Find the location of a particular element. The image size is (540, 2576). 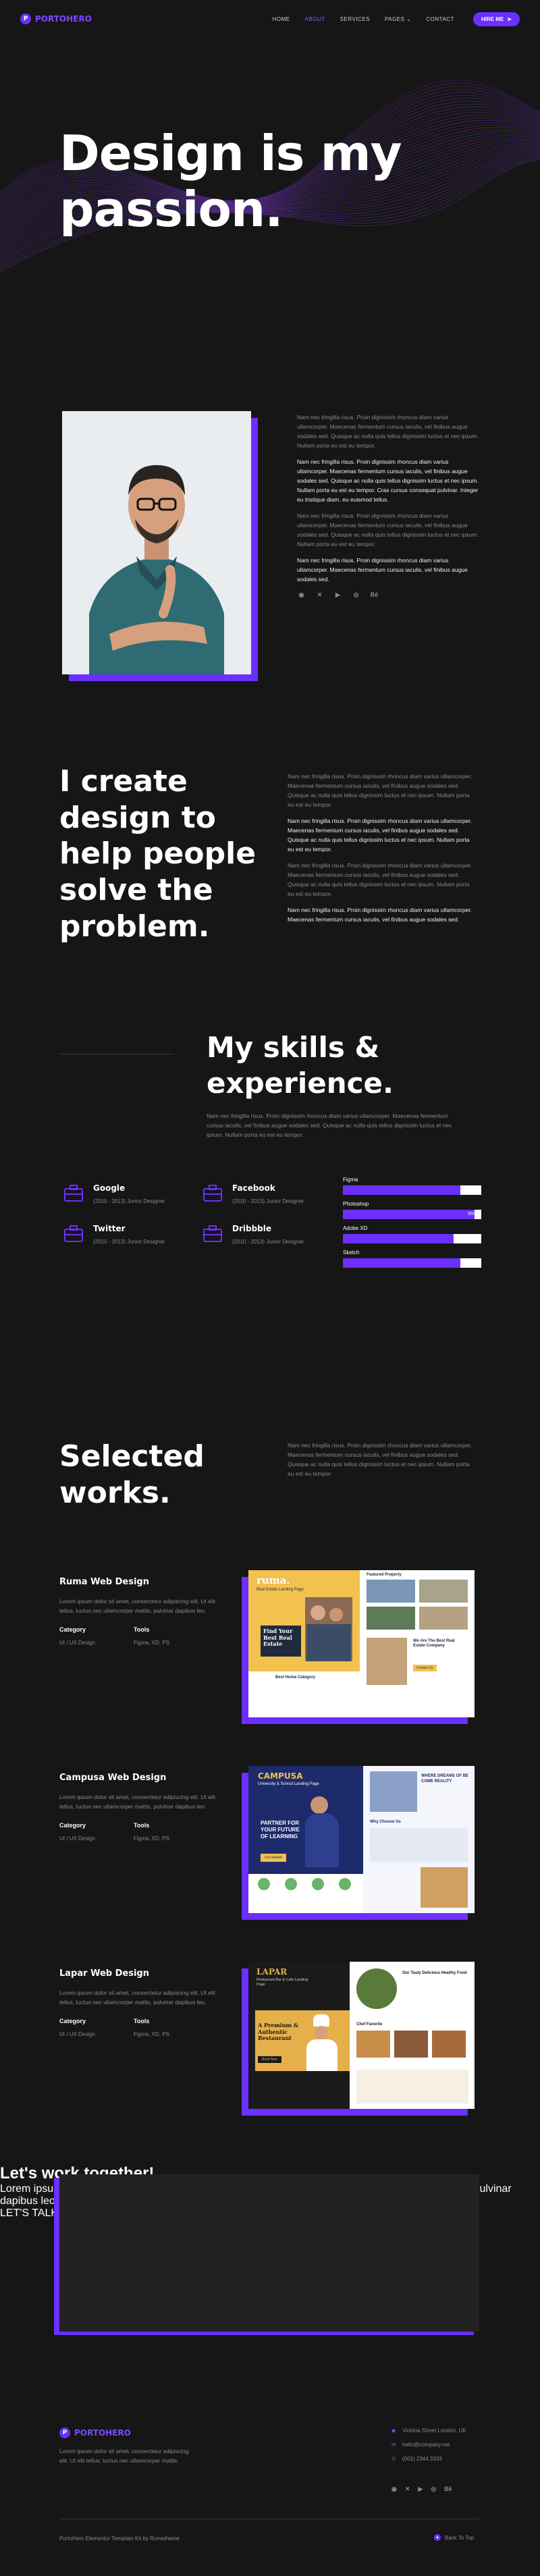

skill-bar: Adobe XD 80% is located at coordinates (412, 1234).